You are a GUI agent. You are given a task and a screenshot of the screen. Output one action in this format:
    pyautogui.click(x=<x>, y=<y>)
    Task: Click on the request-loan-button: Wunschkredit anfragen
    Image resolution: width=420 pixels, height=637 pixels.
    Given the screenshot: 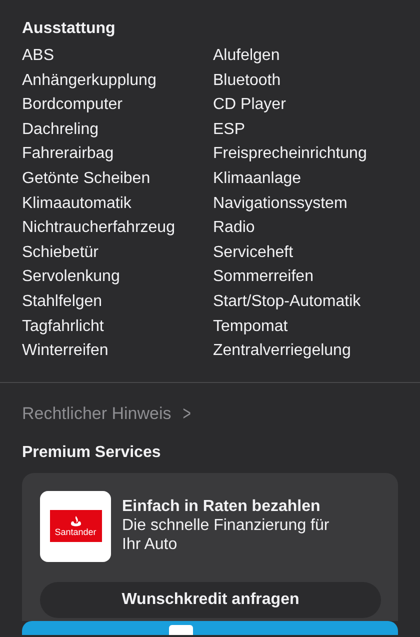 What is the action you would take?
    pyautogui.click(x=210, y=600)
    